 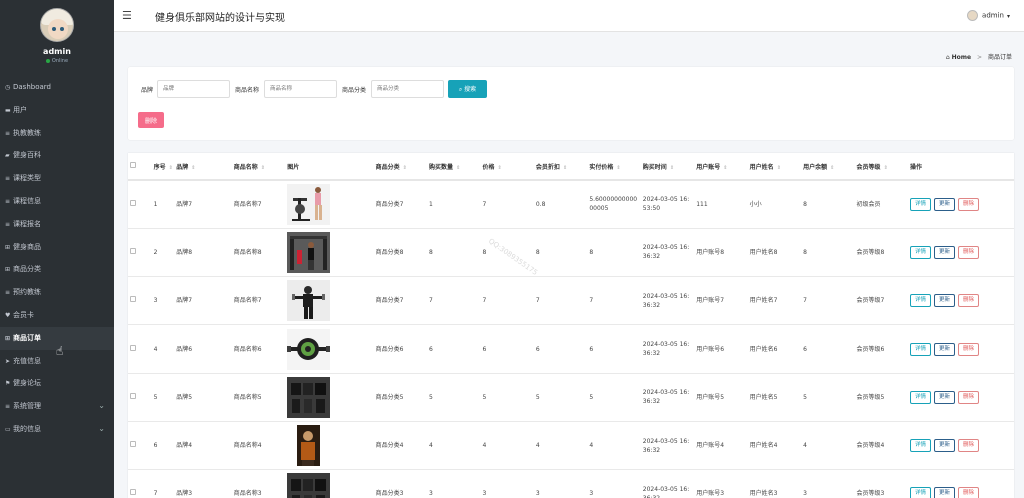 What do you see at coordinates (507, 167) in the screenshot?
I see `column-header: 价格 ⇕` at bounding box center [507, 167].